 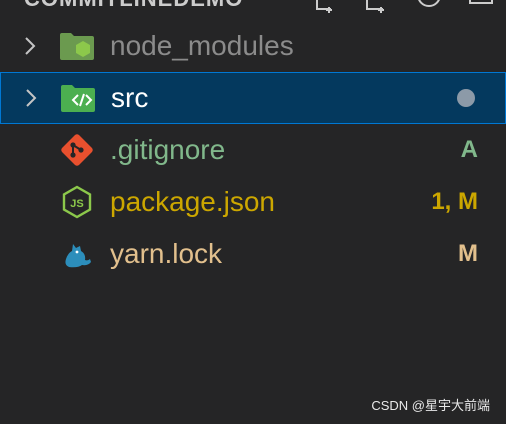 I want to click on refresh-button, so click(x=429, y=7).